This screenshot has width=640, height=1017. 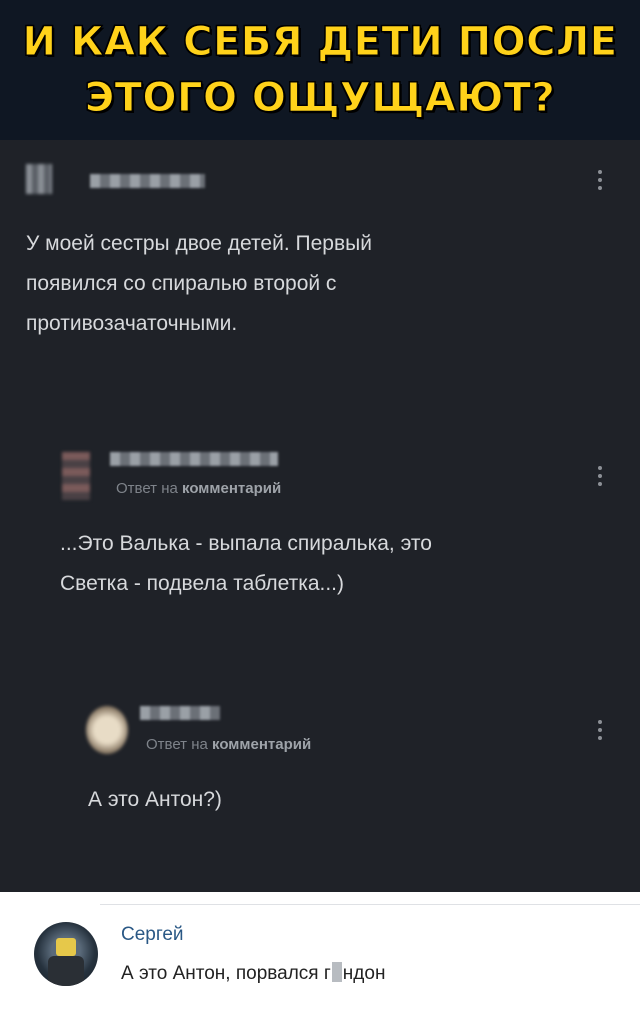 I want to click on comment-line: Светка - подвела таблетка...), so click(x=202, y=583).